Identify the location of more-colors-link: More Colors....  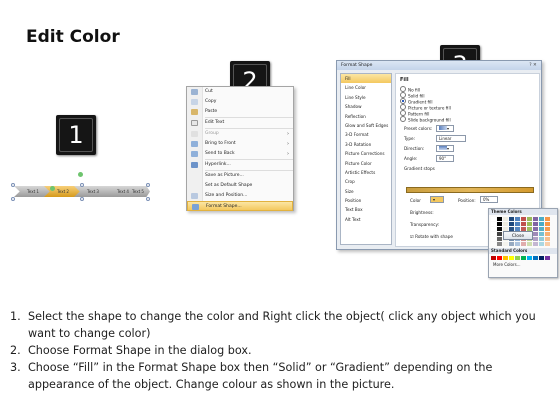
(523, 264).